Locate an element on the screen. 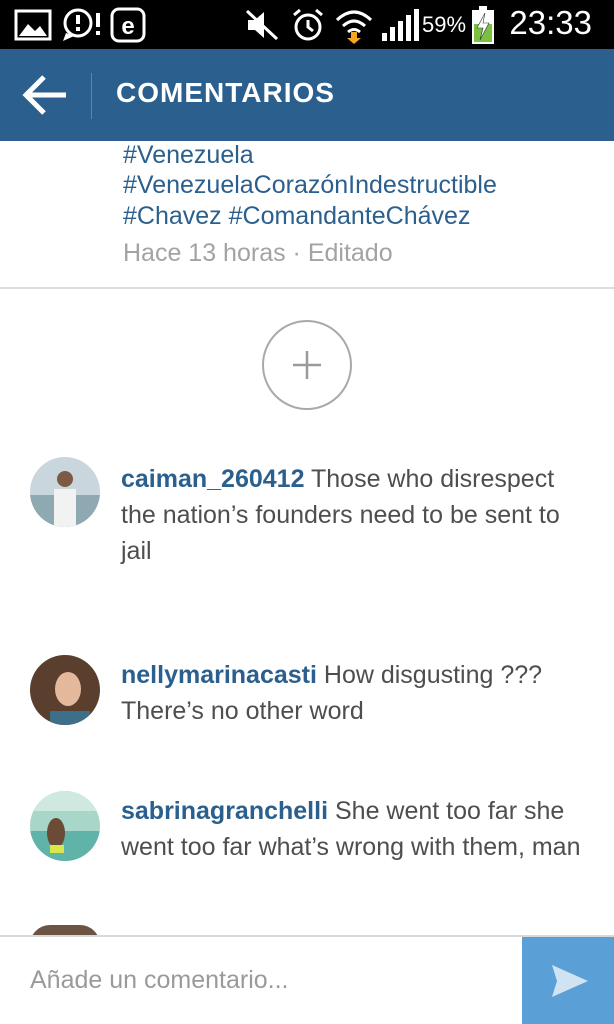 This screenshot has width=614, height=1024. hashtag-link: #VenezuelaCorazónIndestructible is located at coordinates (310, 185).